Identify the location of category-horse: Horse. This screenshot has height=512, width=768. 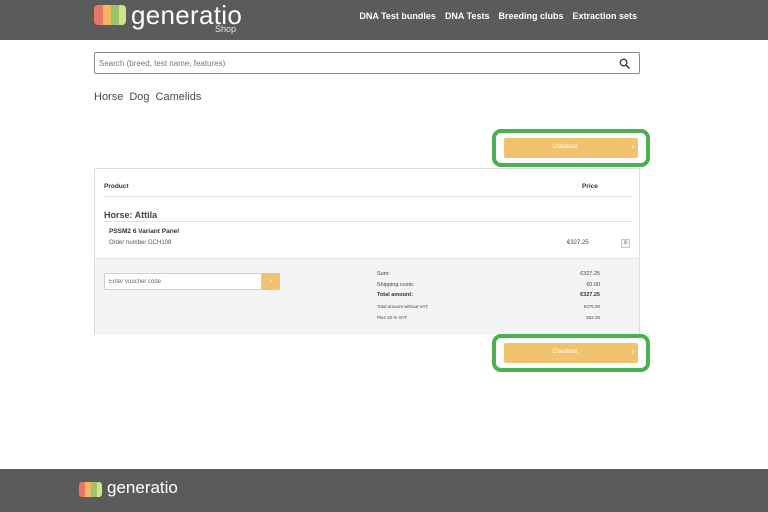
(108, 97).